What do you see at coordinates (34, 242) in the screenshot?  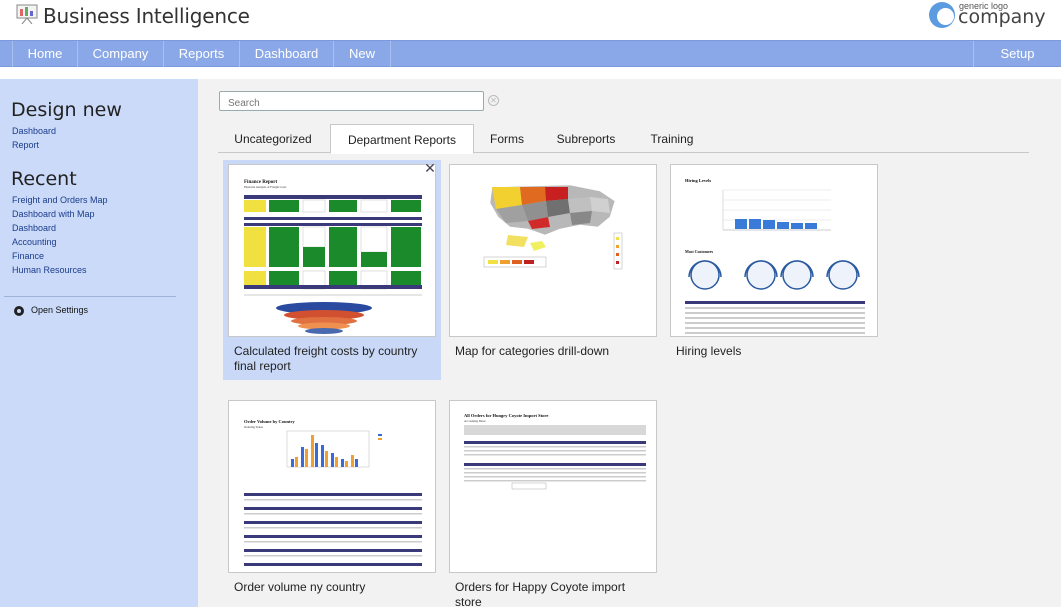 I see `recent-link-accounting: Accounting` at bounding box center [34, 242].